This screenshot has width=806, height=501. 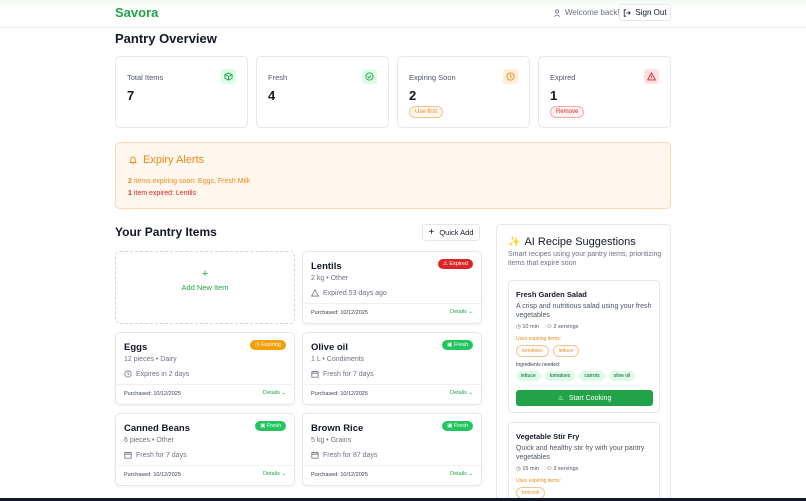 What do you see at coordinates (130, 181) in the screenshot?
I see `expiring-count: 2` at bounding box center [130, 181].